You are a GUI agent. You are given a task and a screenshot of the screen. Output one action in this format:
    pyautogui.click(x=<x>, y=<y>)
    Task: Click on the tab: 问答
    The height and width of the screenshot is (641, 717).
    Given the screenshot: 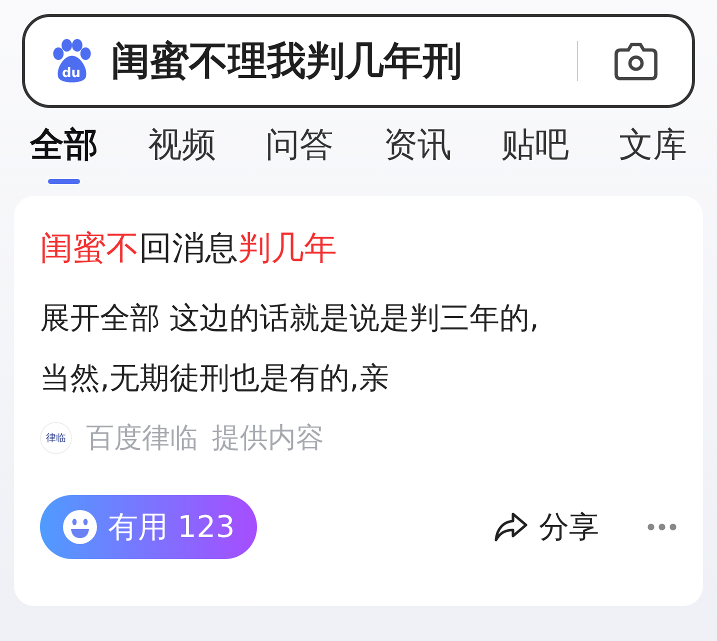 What is the action you would take?
    pyautogui.click(x=300, y=159)
    